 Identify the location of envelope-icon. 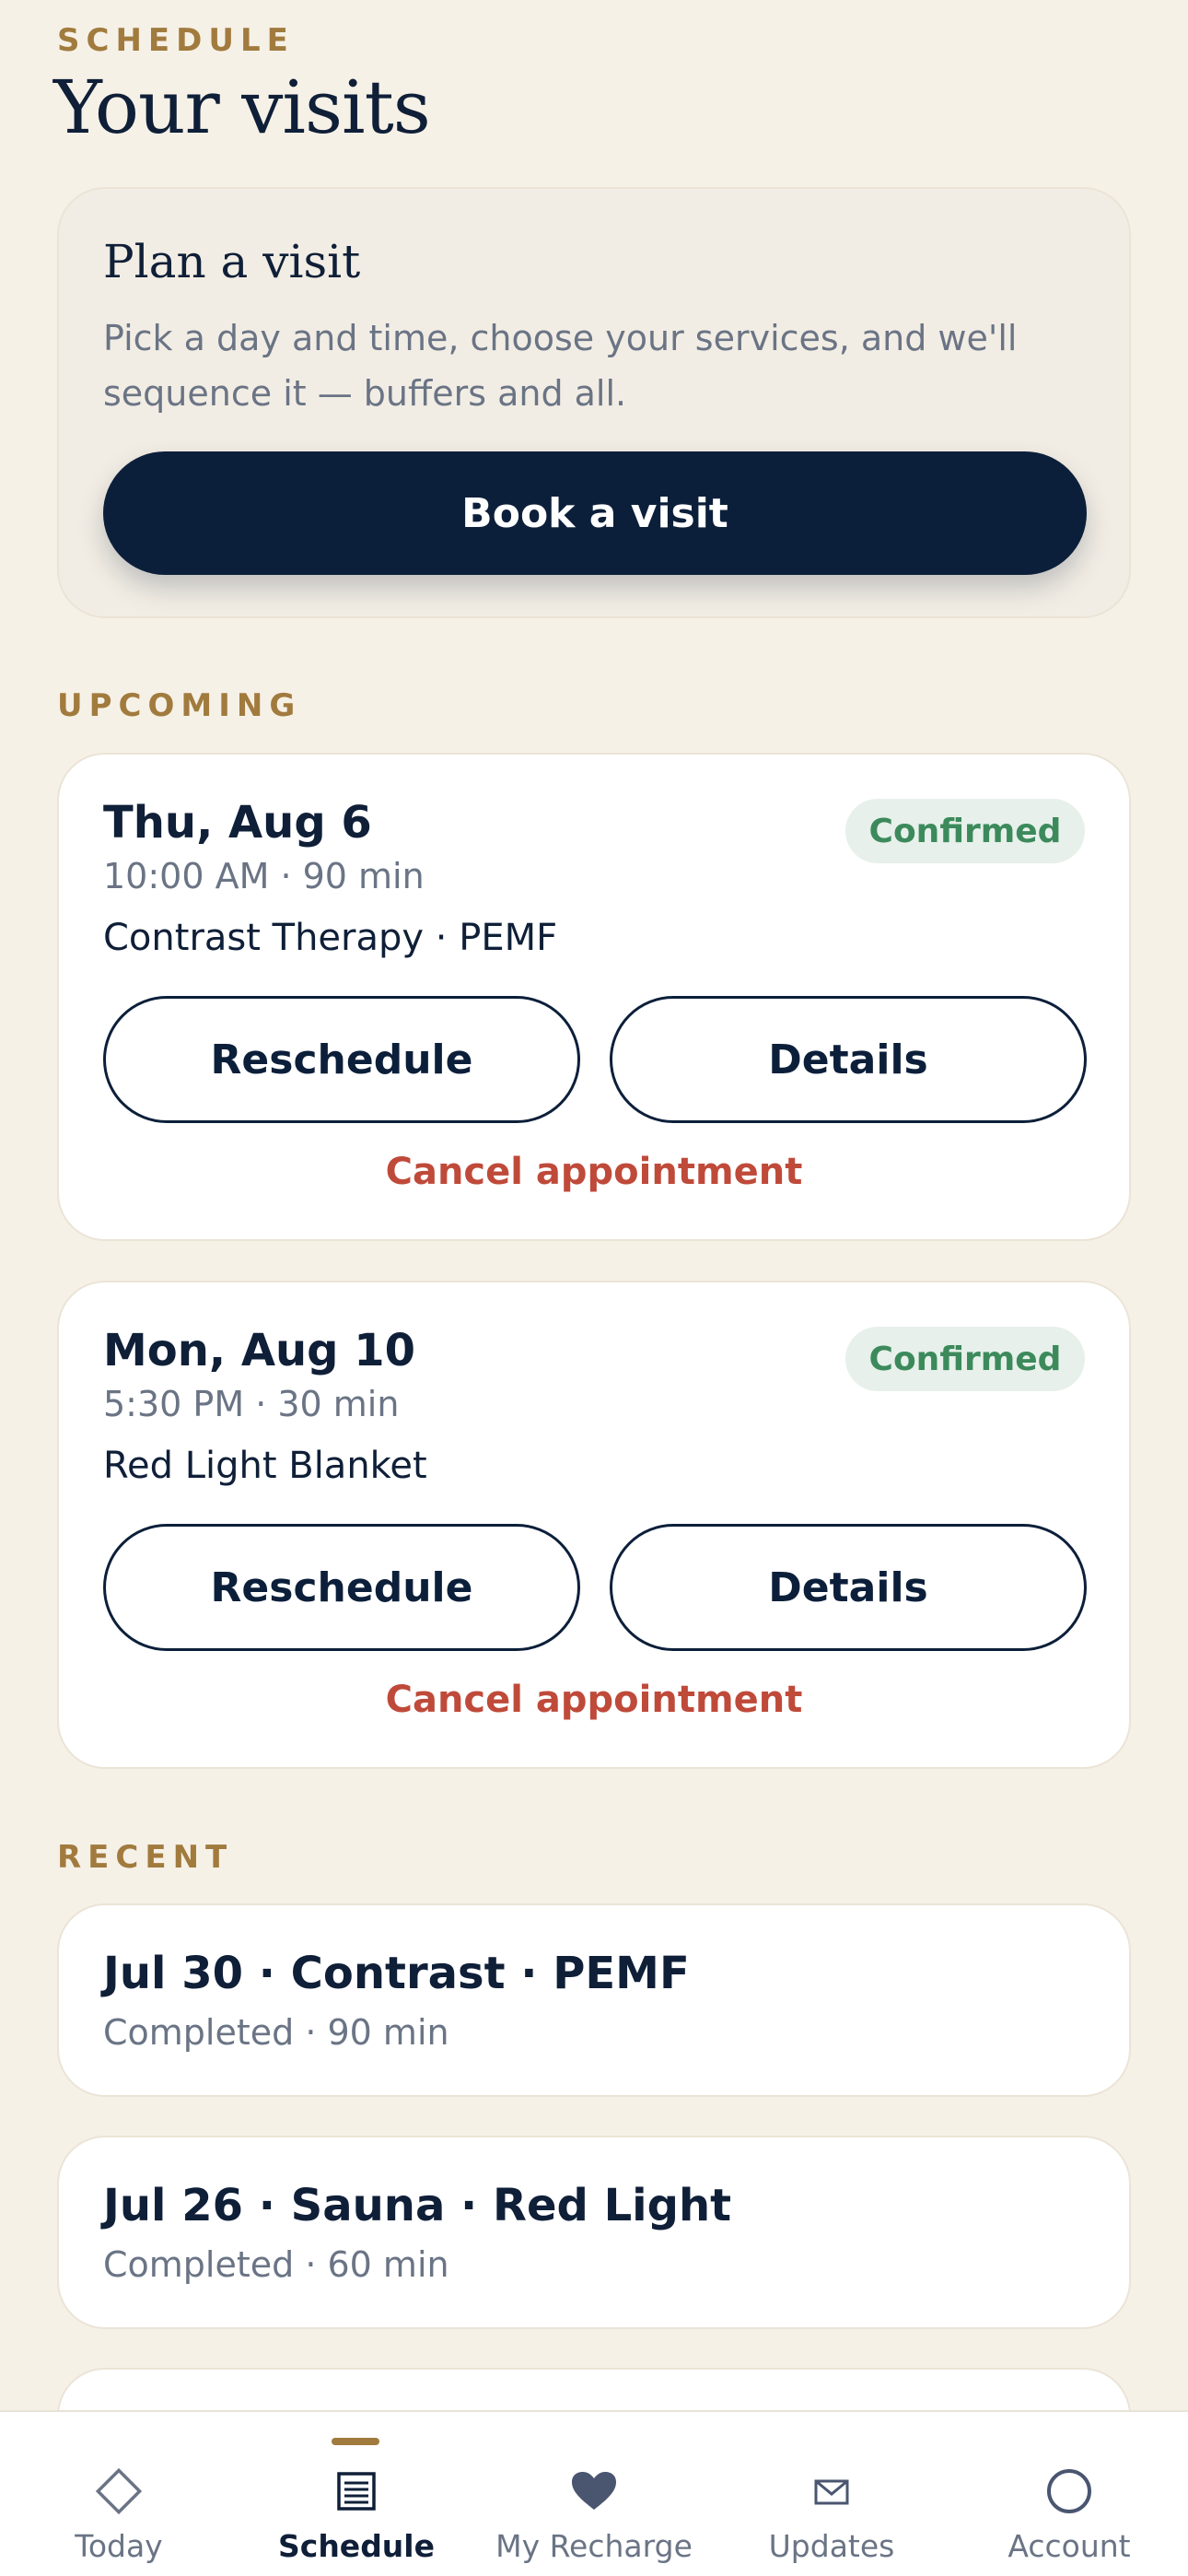
(831, 2491).